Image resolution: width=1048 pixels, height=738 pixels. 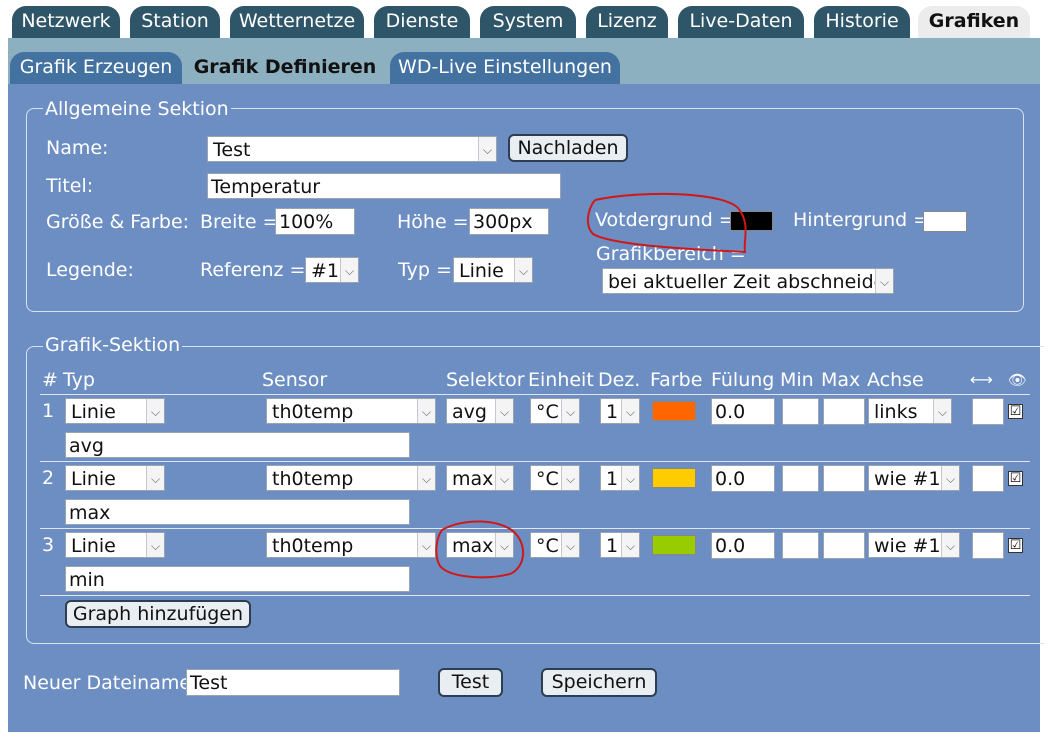 I want to click on row-2-axis-select: wie #1 ⌵, so click(x=914, y=478).